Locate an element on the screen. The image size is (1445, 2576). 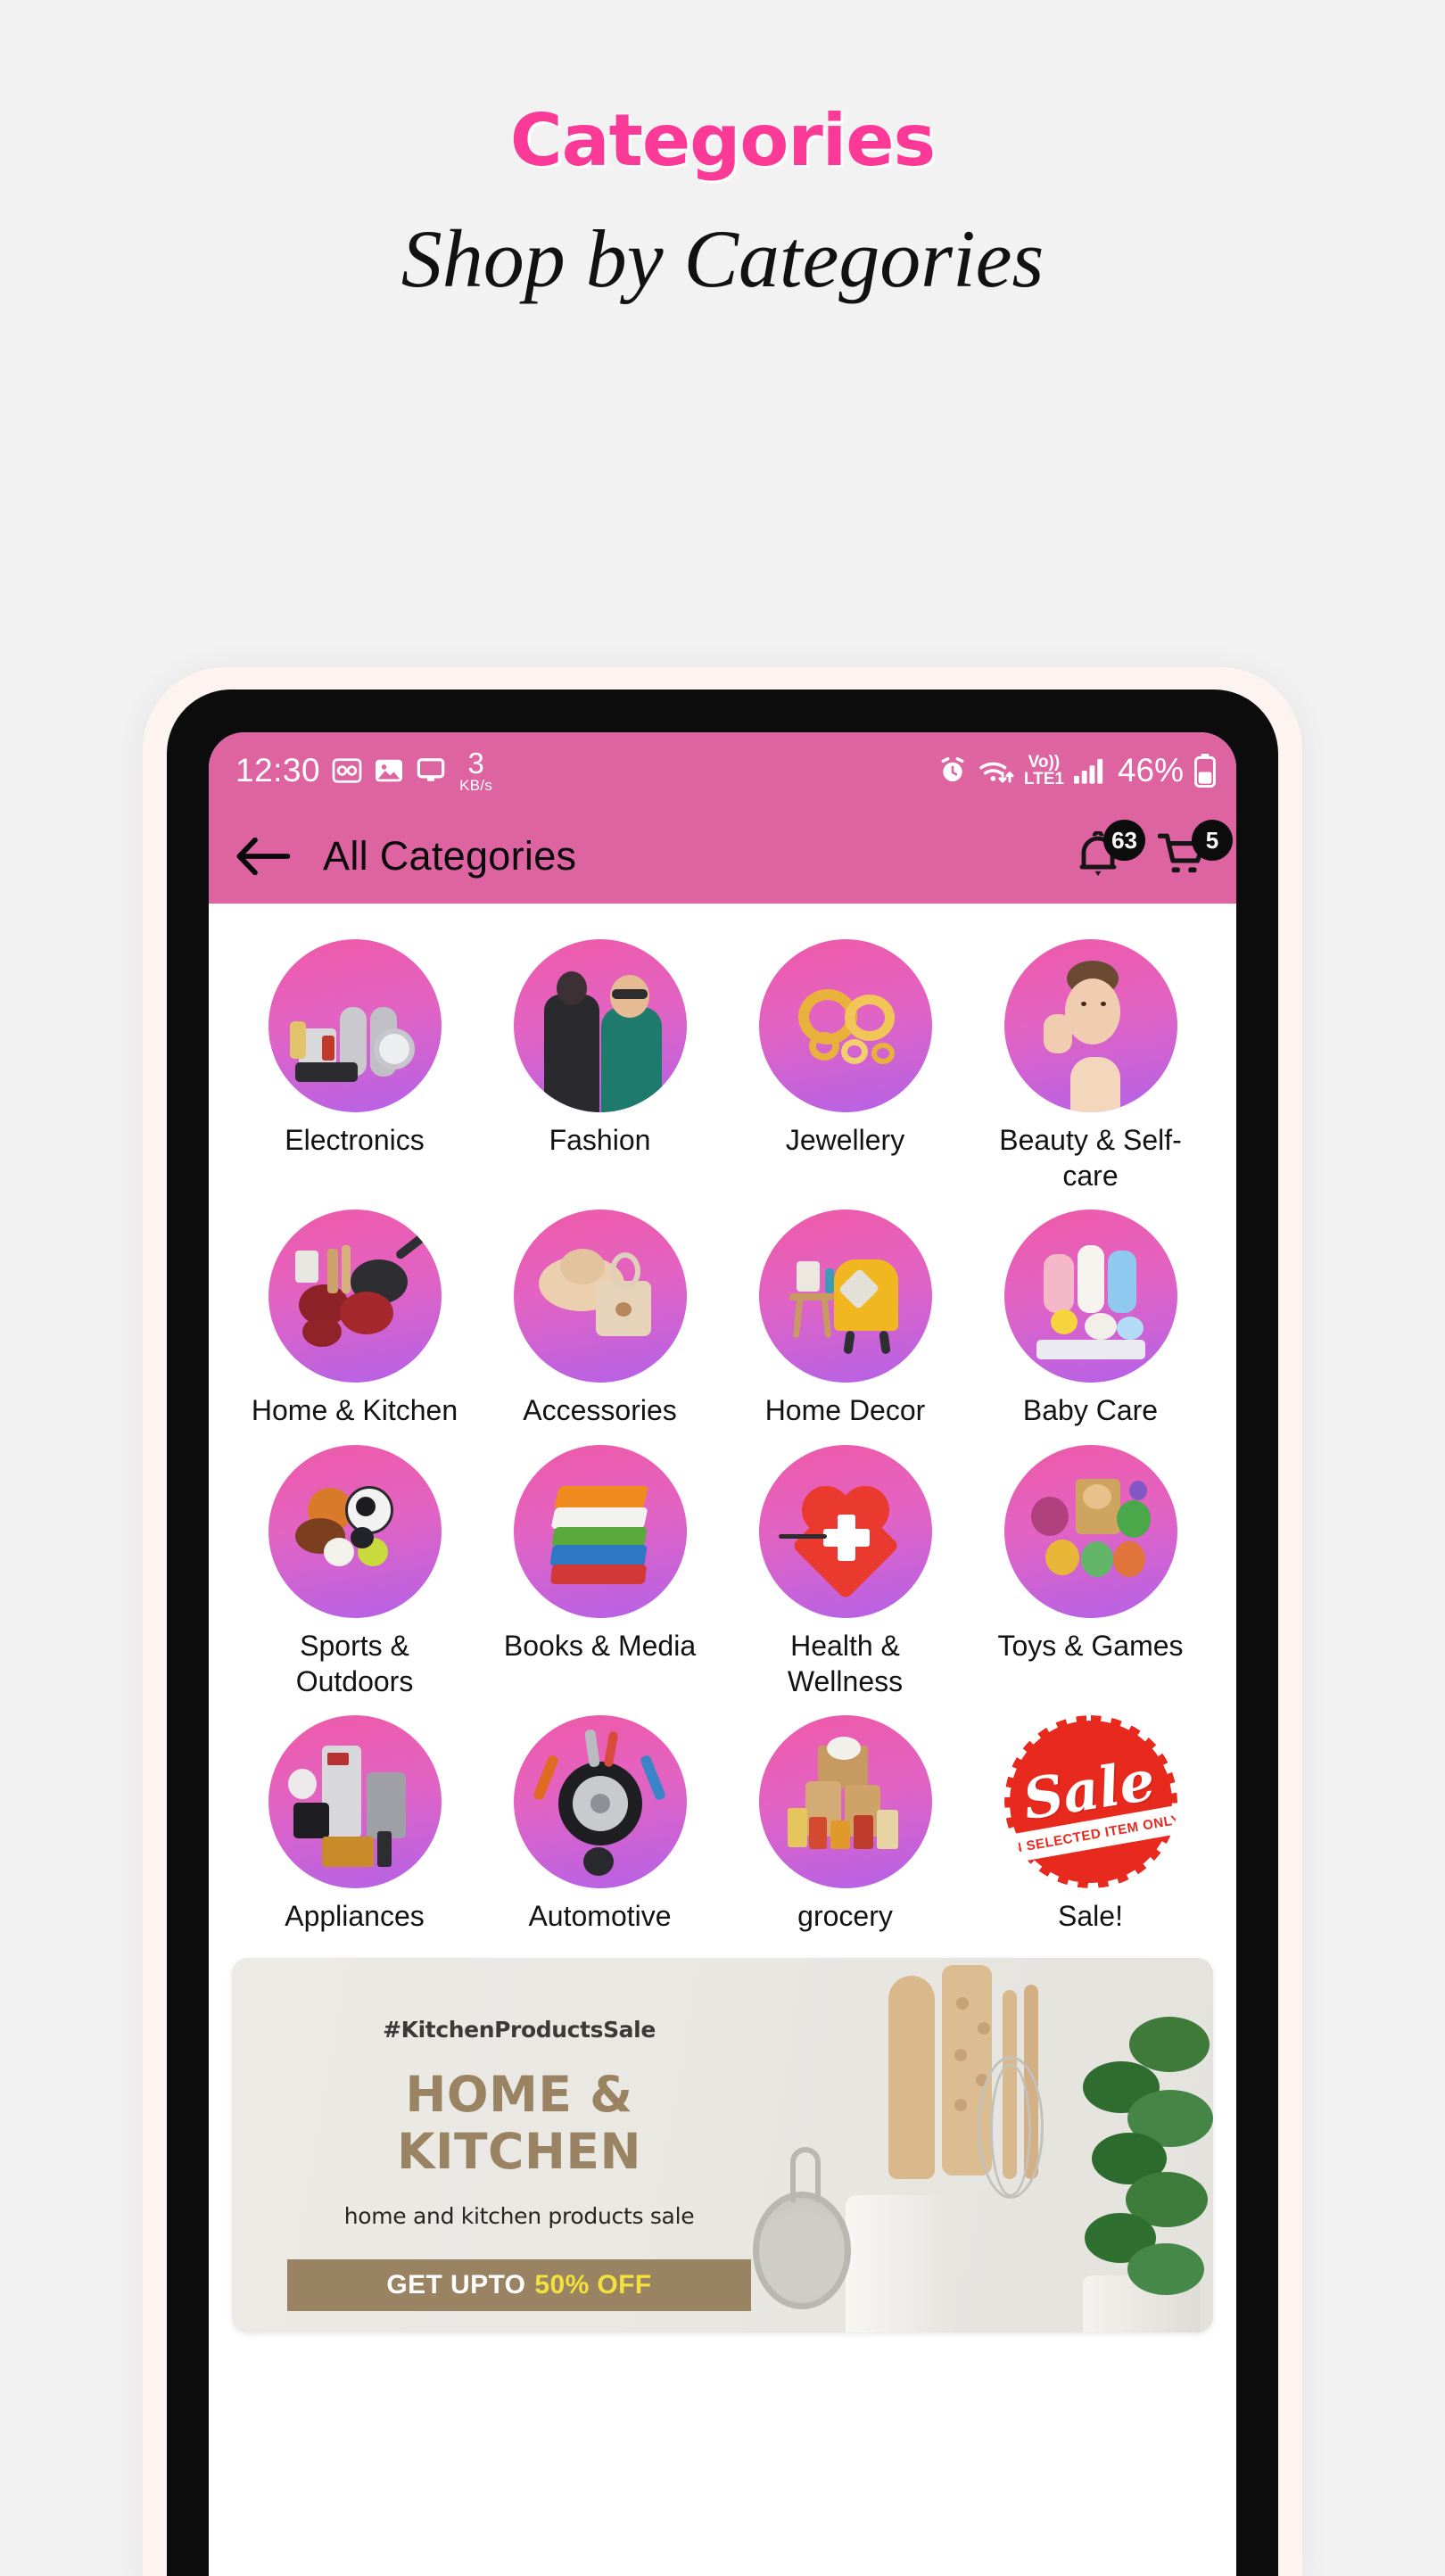
volte-indicator: Vo)) LTE1 is located at coordinates (1044, 770).